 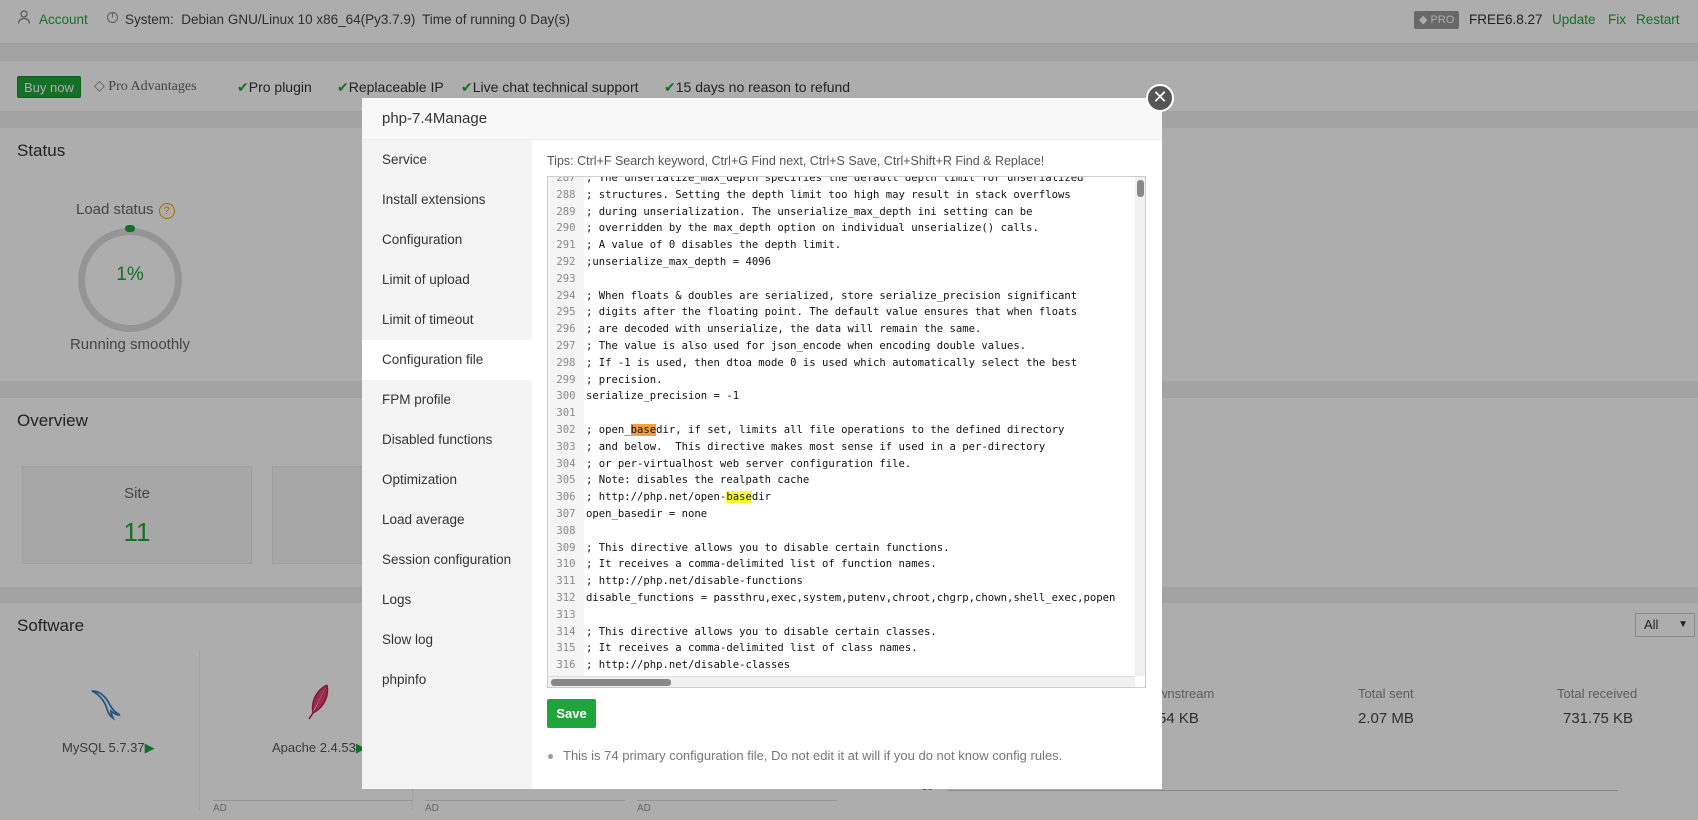 I want to click on line-number: 303, so click(x=566, y=446).